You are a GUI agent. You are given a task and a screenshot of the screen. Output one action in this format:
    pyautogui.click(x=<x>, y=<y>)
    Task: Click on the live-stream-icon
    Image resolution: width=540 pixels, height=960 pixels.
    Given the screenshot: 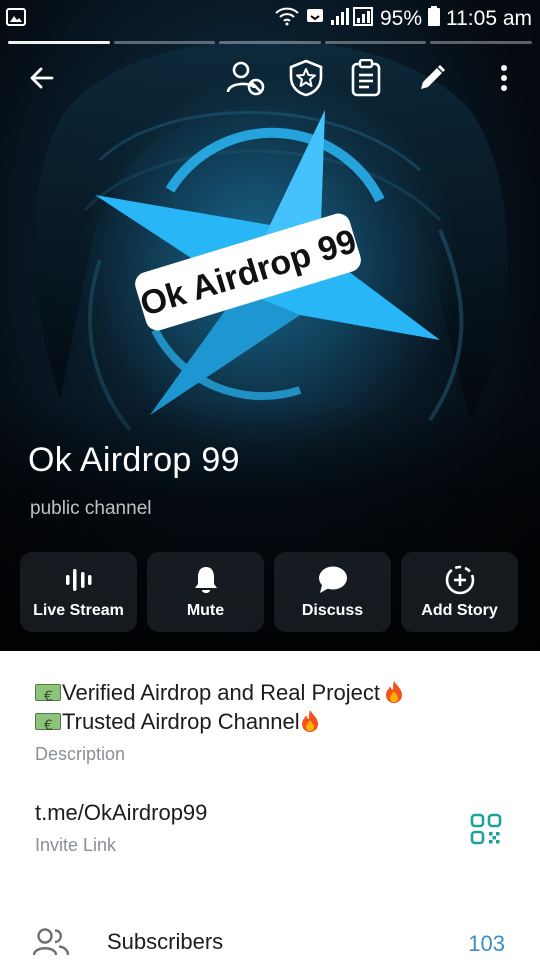 What is the action you would take?
    pyautogui.click(x=79, y=580)
    